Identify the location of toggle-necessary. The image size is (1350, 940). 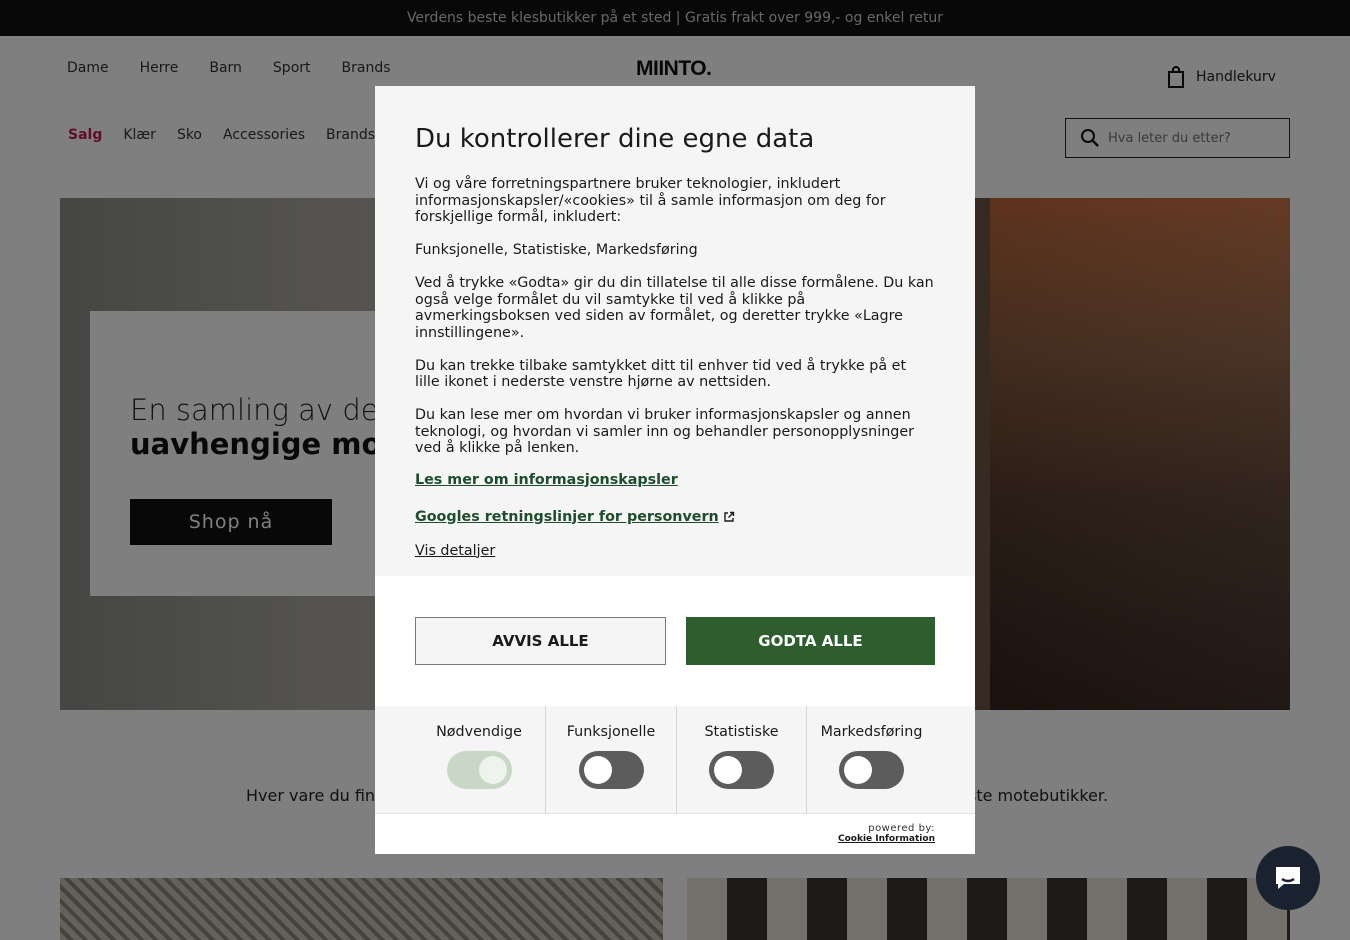
(479, 770).